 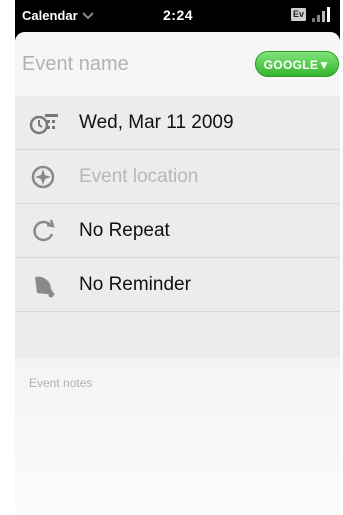 What do you see at coordinates (43, 177) in the screenshot?
I see `compass-icon` at bounding box center [43, 177].